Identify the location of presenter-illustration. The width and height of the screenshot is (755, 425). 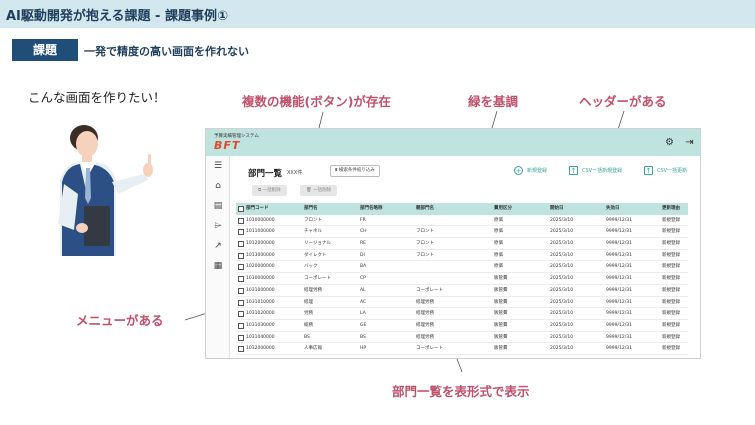
(105, 190).